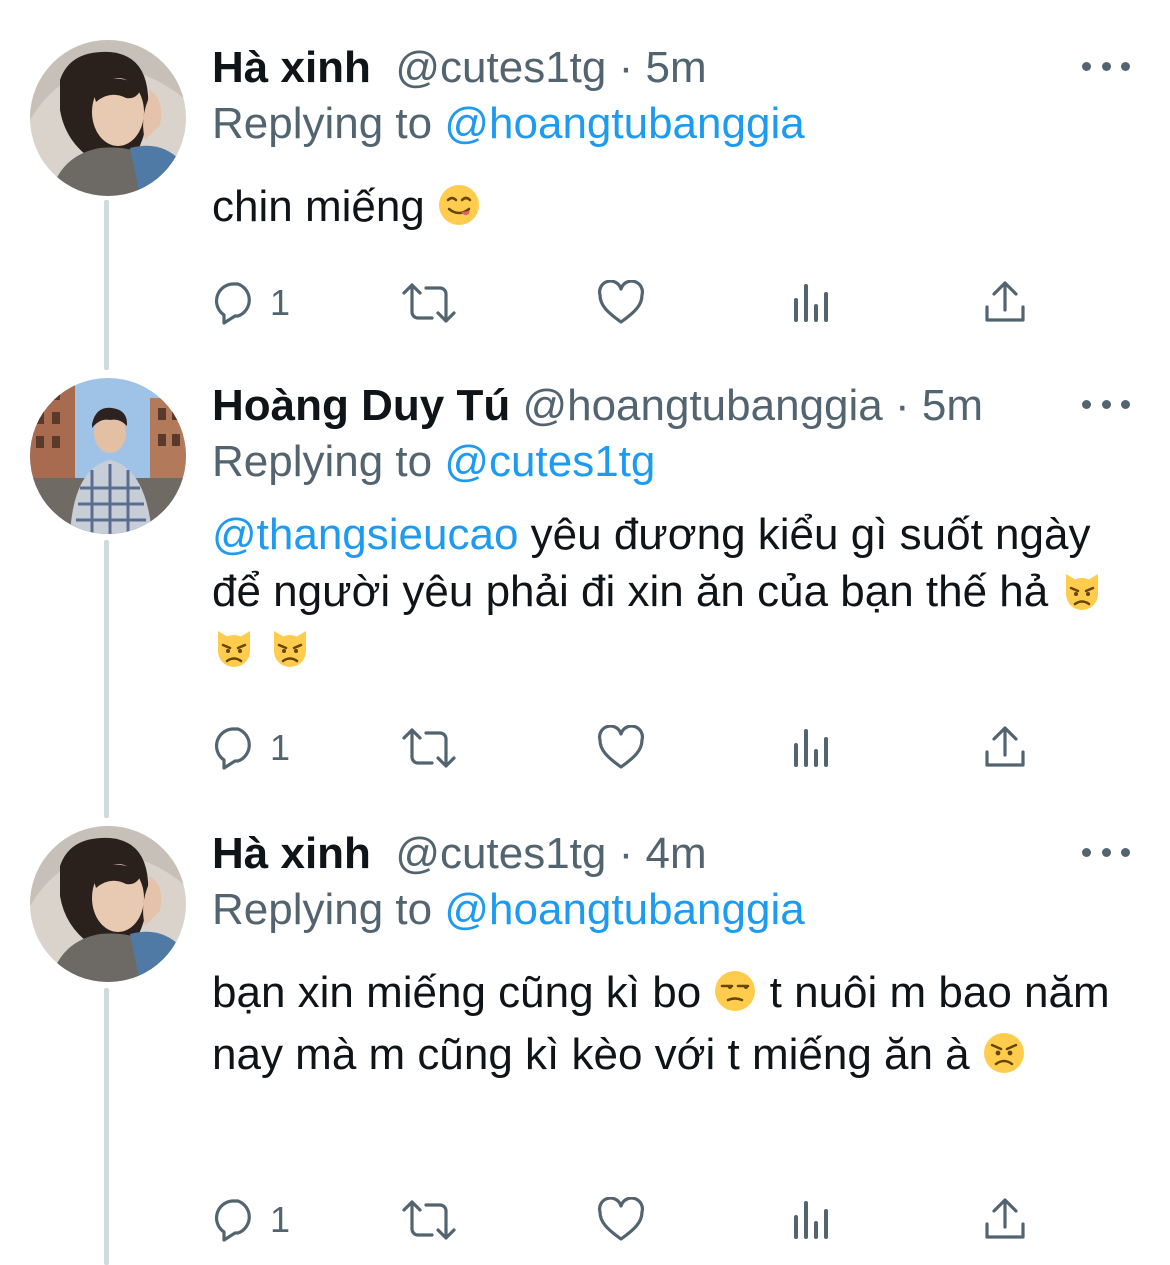 The image size is (1170, 1265). What do you see at coordinates (672, 206) in the screenshot?
I see `tweet-text: chin miếng` at bounding box center [672, 206].